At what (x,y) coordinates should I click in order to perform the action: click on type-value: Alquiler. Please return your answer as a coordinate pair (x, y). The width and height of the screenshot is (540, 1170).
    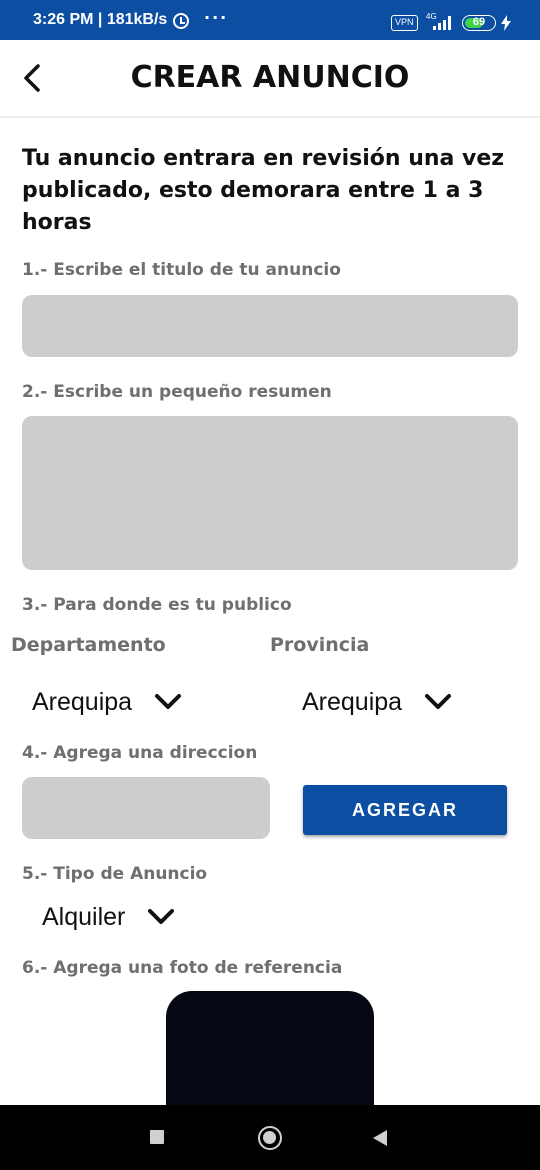
    Looking at the image, I should click on (84, 916).